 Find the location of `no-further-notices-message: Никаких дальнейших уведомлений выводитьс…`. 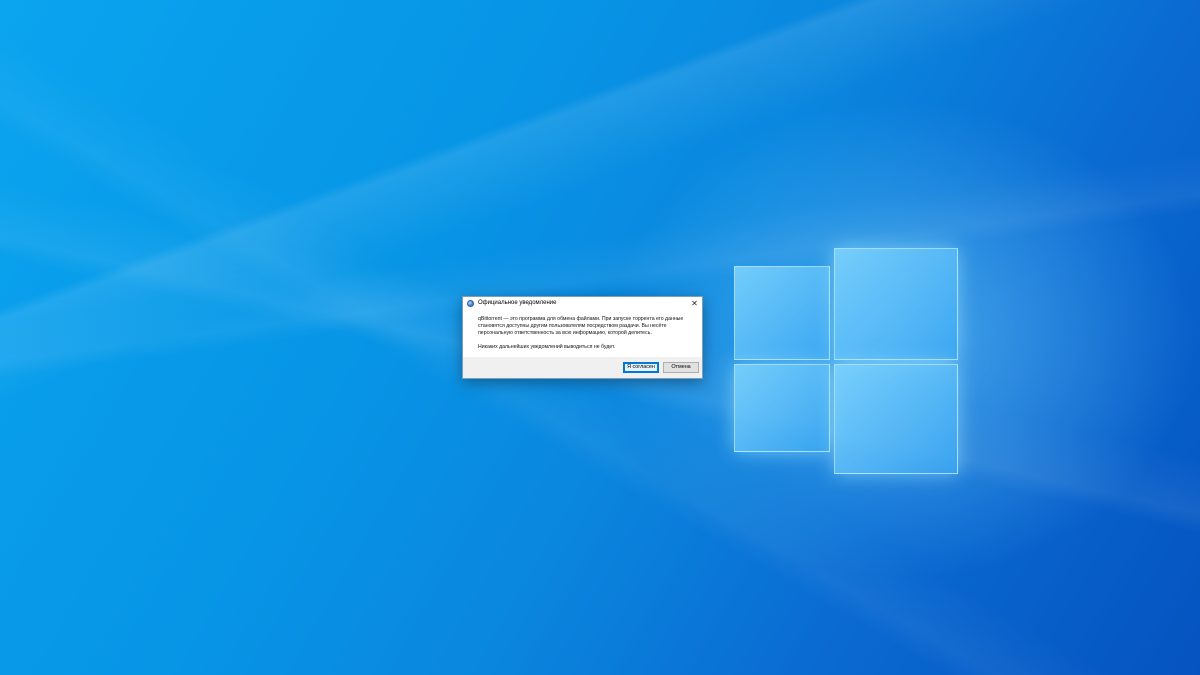

no-further-notices-message: Никаких дальнейших уведомлений выводитьс… is located at coordinates (547, 347).